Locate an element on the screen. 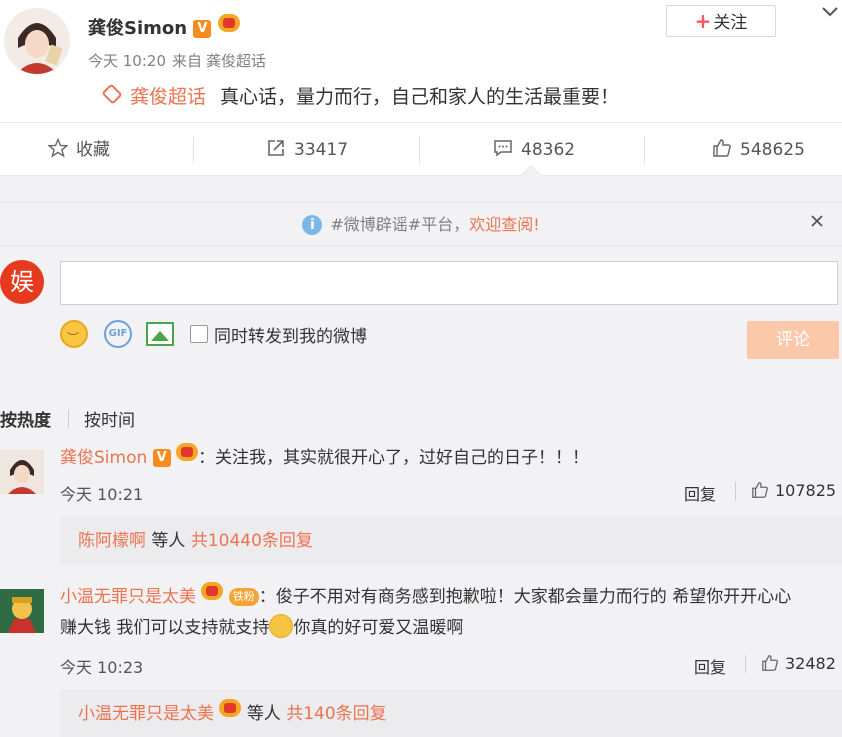 The image size is (842, 737). comment-body: 龚俊Simon V ：关注我，其实就很开心了，过好自己的日子！！！ is located at coordinates (324, 458).